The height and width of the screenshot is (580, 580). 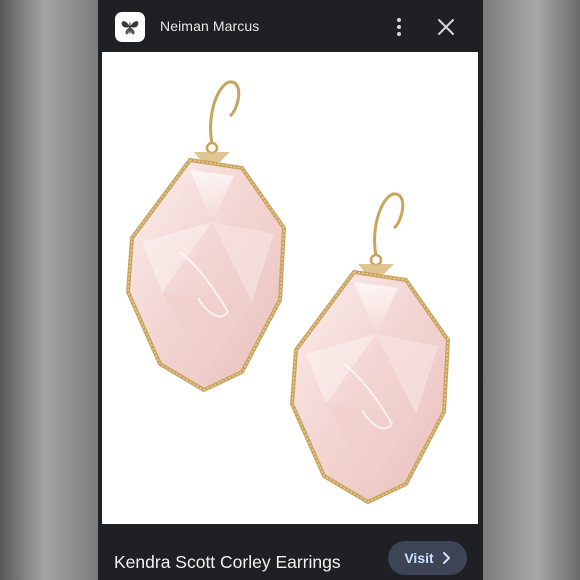 I want to click on source-logo, so click(x=130, y=27).